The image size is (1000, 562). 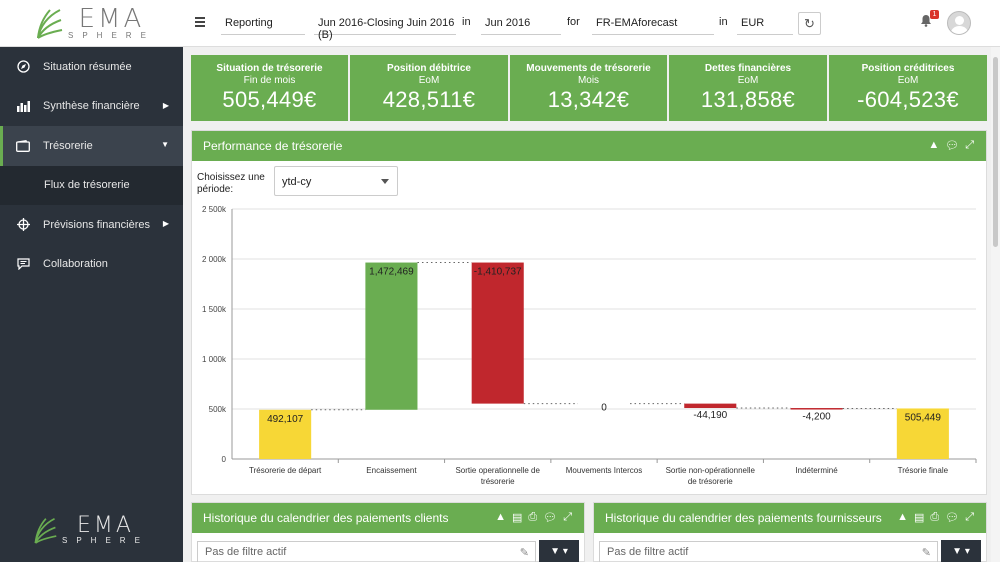 I want to click on brand-header: EMA SPHERE, so click(x=91, y=23).